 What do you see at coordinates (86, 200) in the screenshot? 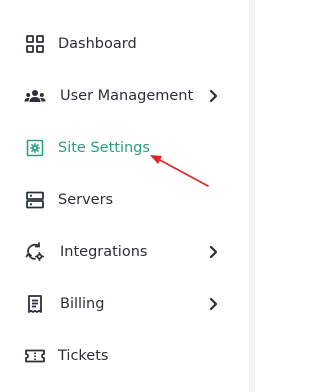
I see `sidebar-item-label: Servers` at bounding box center [86, 200].